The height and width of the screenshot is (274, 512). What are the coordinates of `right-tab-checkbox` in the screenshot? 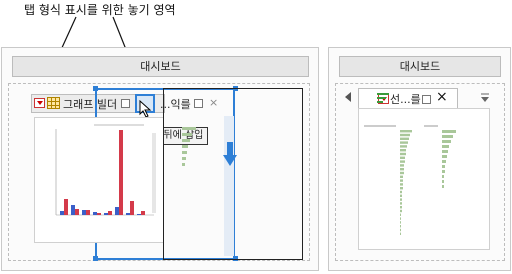 It's located at (426, 99).